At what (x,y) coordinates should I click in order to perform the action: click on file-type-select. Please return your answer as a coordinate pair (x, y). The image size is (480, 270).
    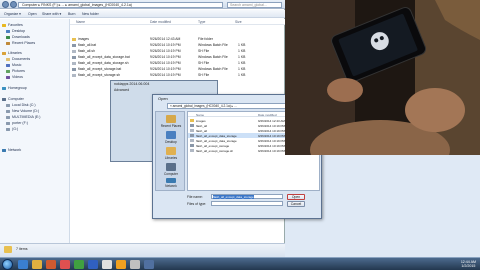
    Looking at the image, I should click on (247, 203).